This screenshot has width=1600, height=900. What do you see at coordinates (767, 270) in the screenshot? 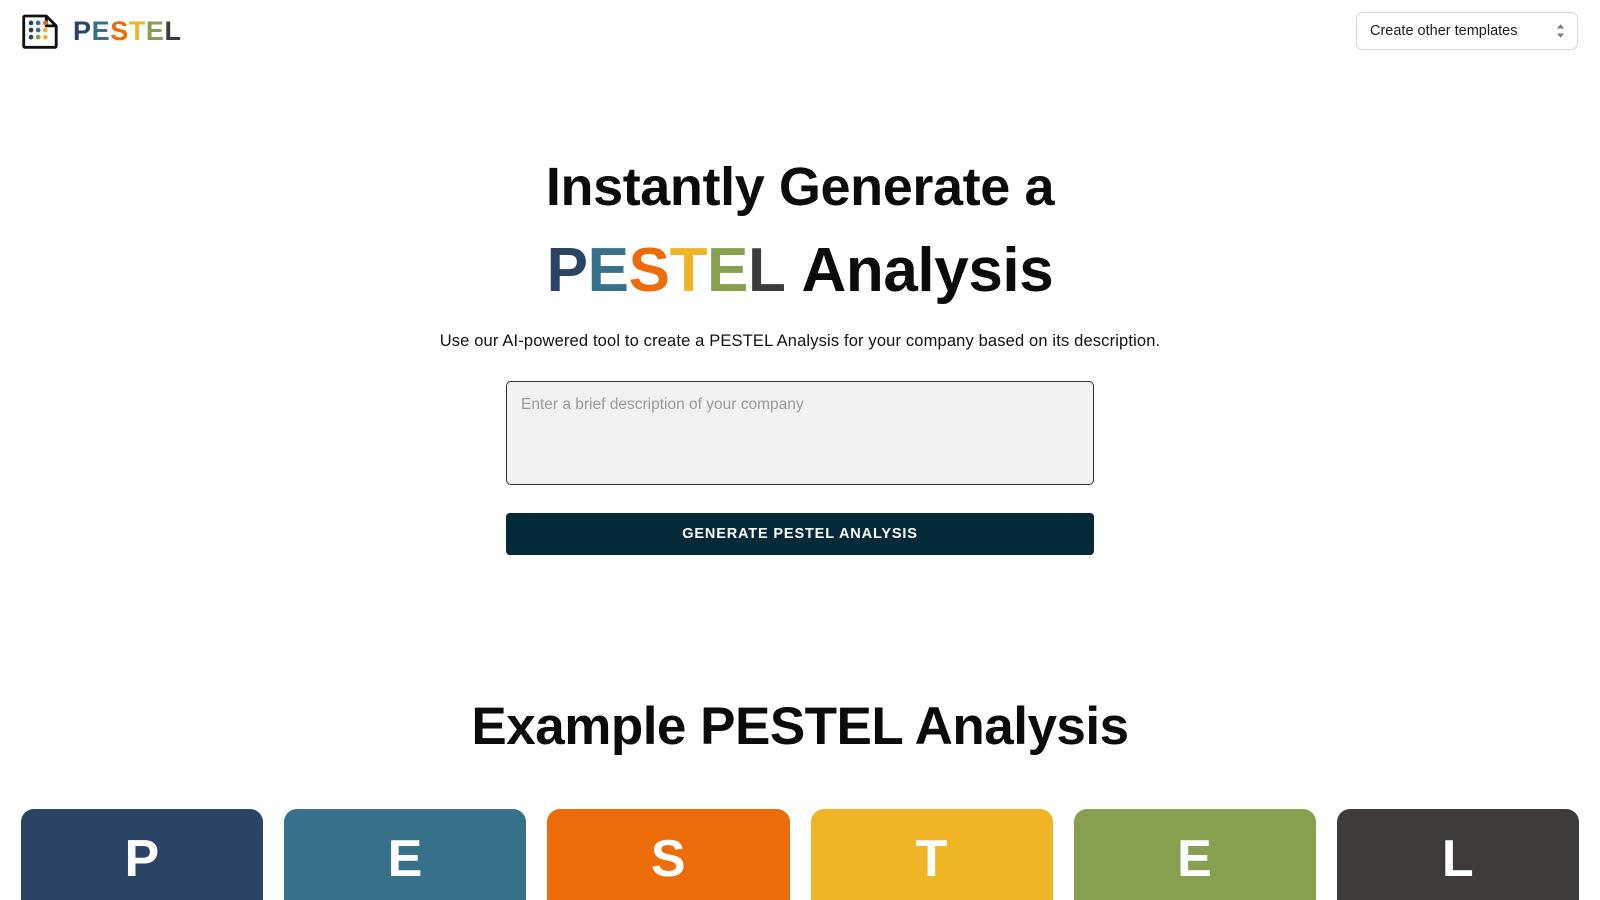
I see `hero-letter-5: L` at bounding box center [767, 270].